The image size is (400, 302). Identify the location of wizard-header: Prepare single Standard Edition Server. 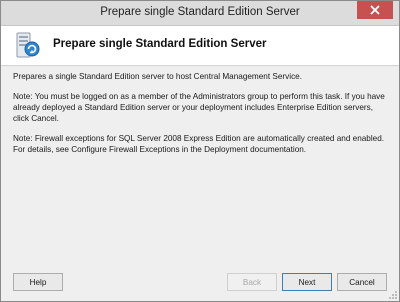
(200, 46).